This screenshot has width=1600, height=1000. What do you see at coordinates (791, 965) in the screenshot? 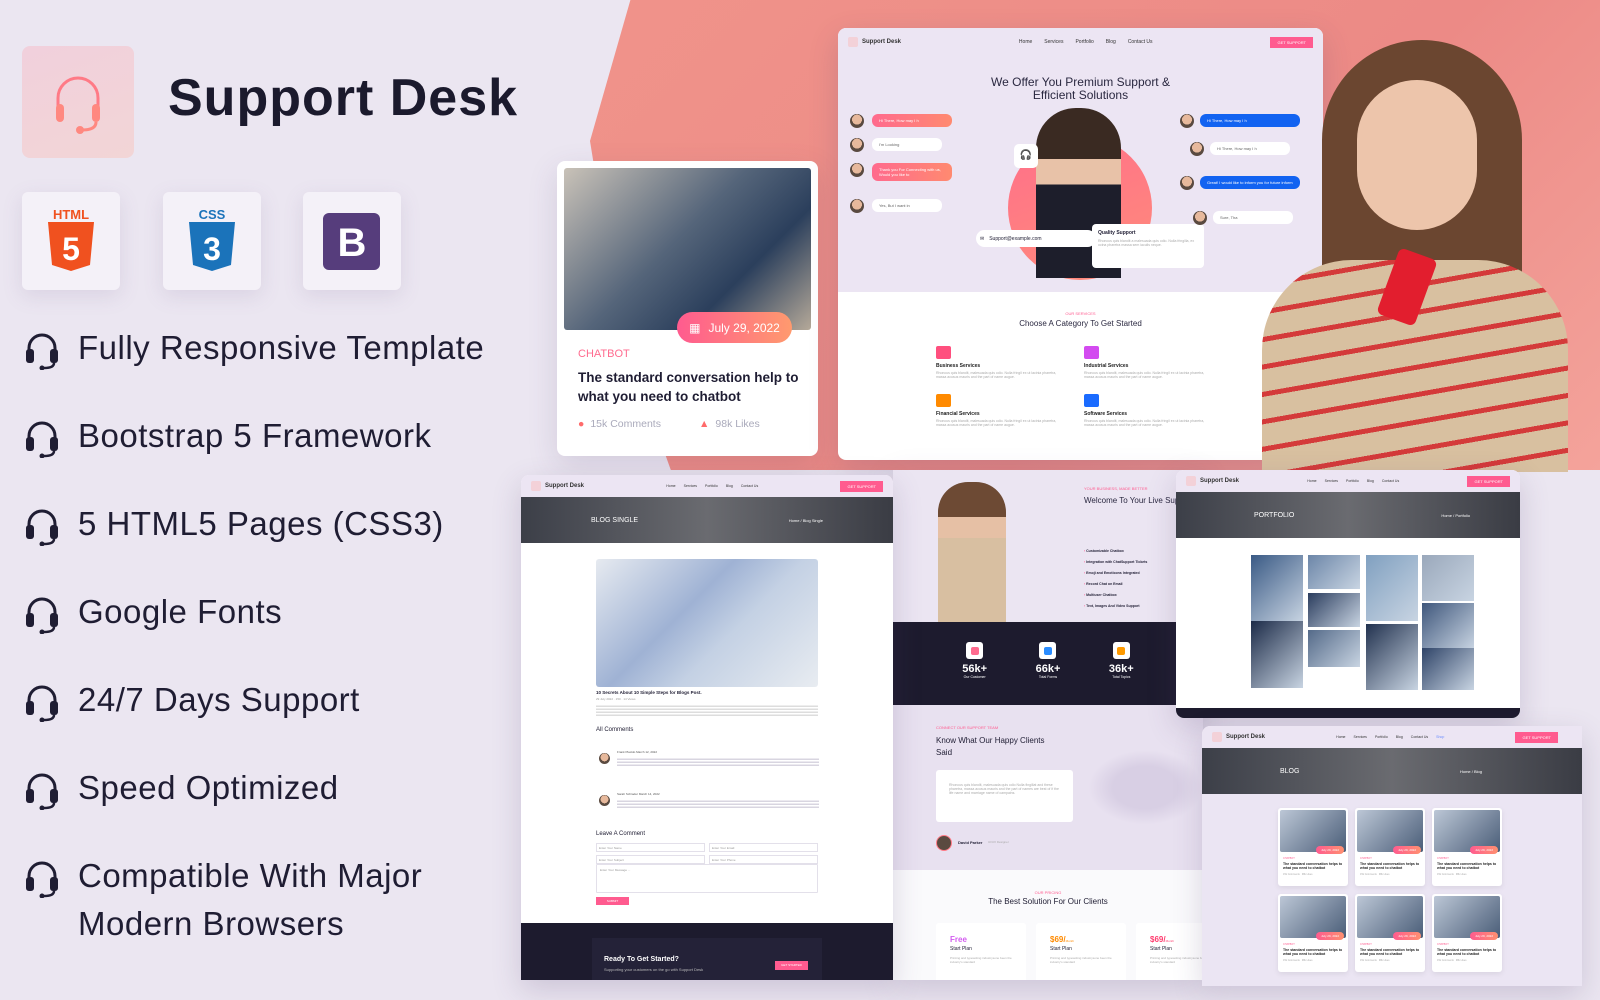
I see `get-started-button: GET STARTED` at bounding box center [791, 965].